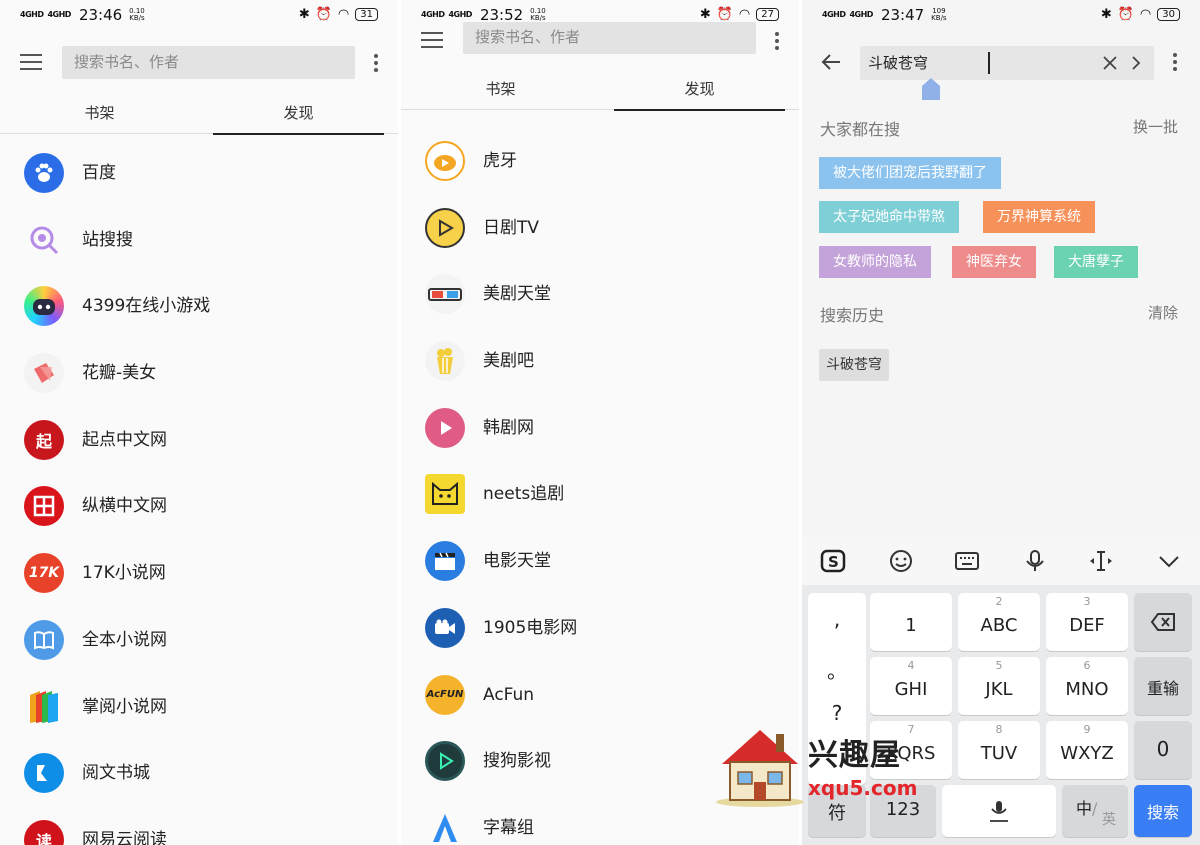 The image size is (1200, 845). What do you see at coordinates (852, 315) in the screenshot?
I see `search-history-title: 搜索历史` at bounding box center [852, 315].